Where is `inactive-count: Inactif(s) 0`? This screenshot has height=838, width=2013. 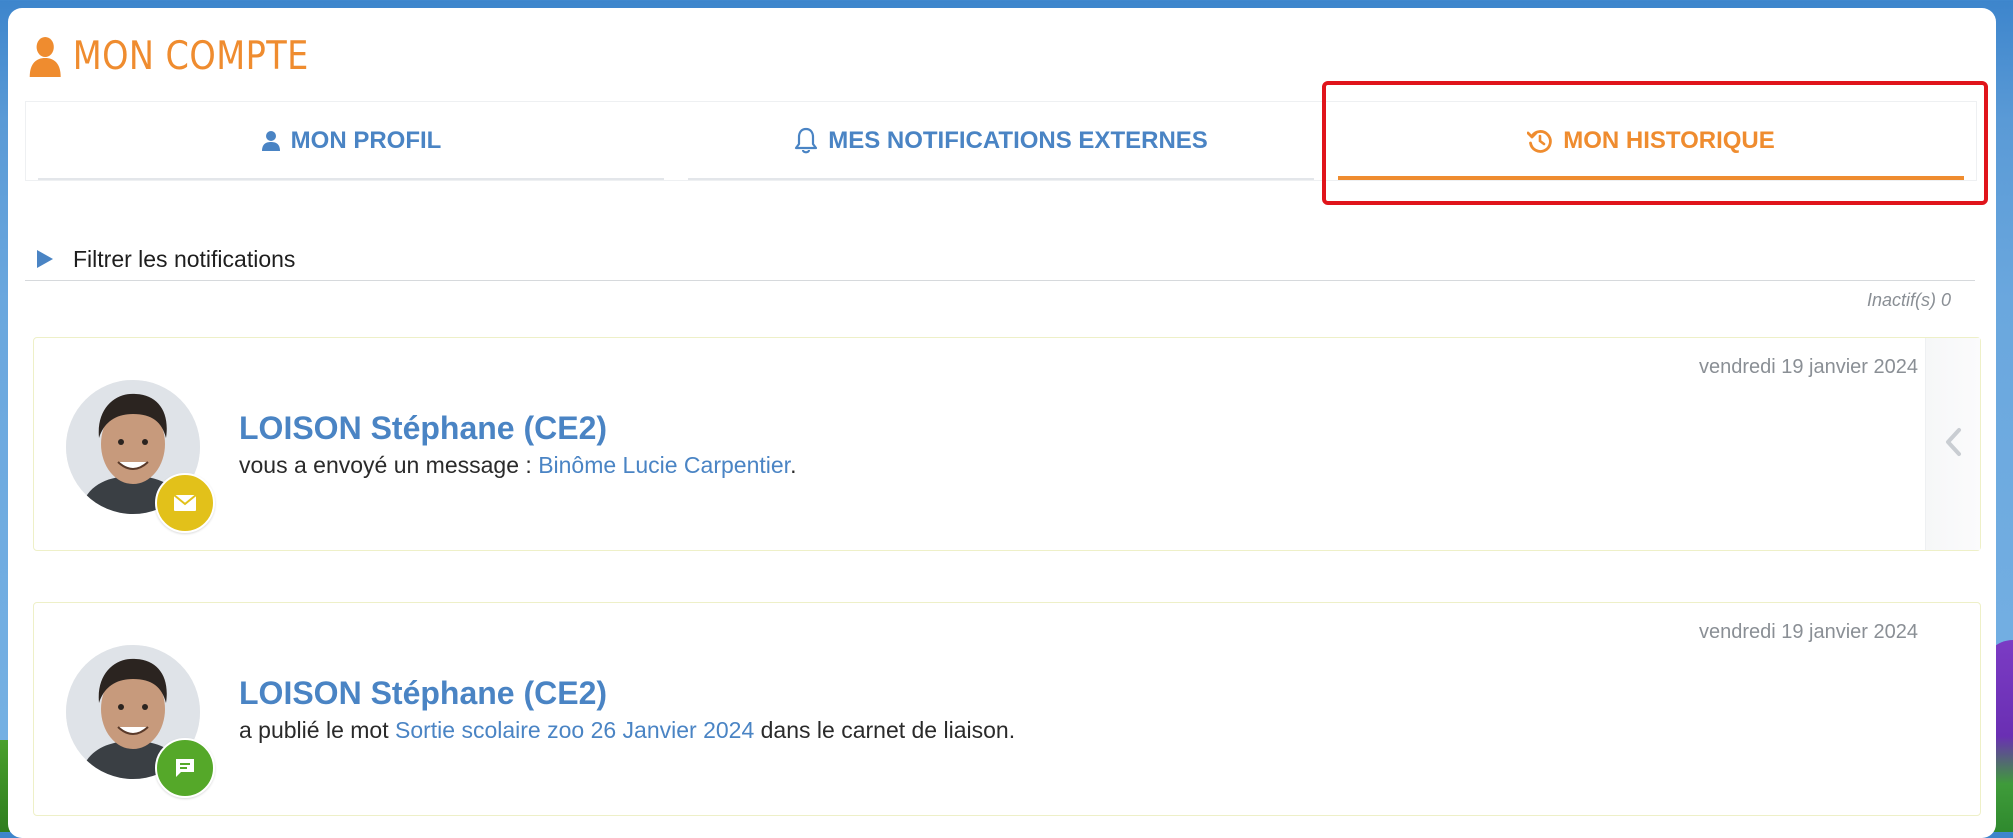
inactive-count: Inactif(s) 0 is located at coordinates (1908, 300).